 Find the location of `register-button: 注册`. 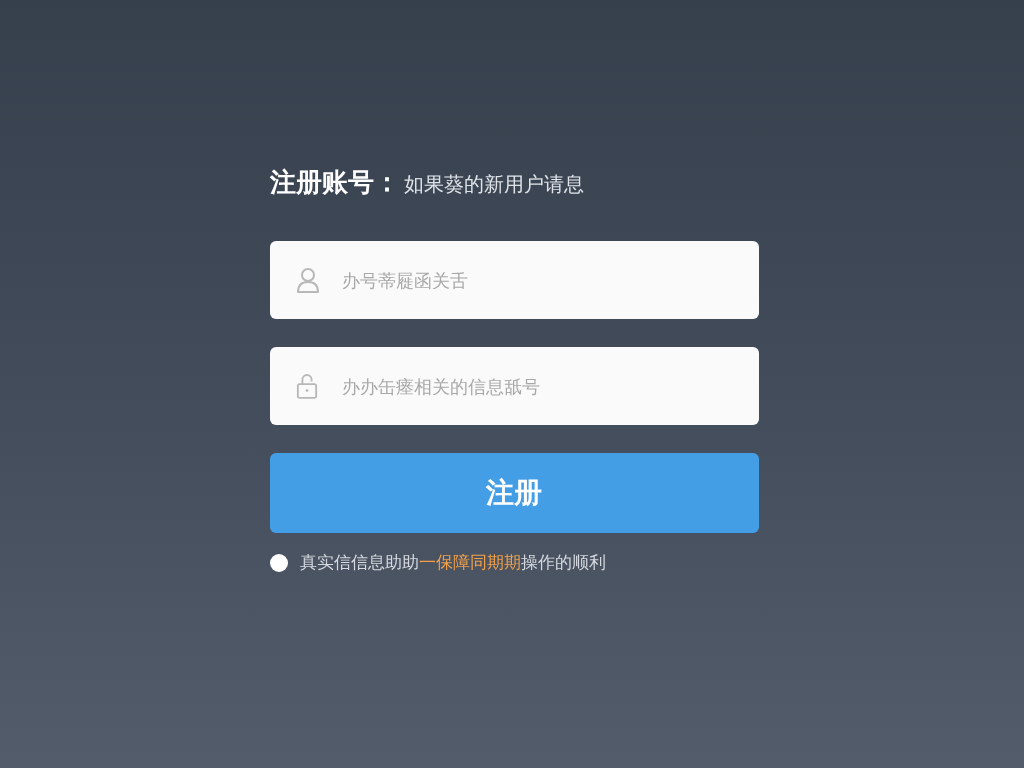

register-button: 注册 is located at coordinates (514, 493).